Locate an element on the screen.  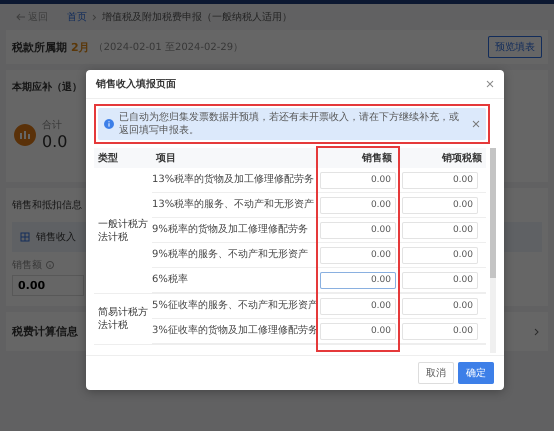
type-cell: 简易计税方法计税 is located at coordinates (123, 319).